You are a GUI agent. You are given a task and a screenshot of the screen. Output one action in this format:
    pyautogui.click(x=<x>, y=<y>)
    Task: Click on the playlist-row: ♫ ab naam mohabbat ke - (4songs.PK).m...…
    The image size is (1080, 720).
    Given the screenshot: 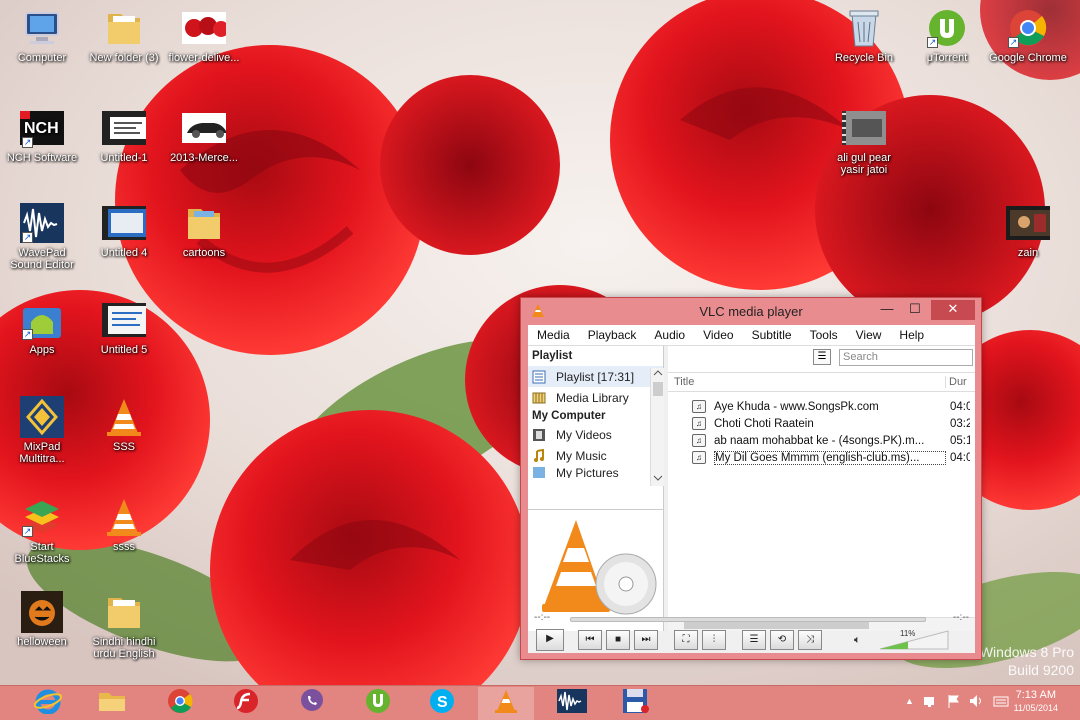 What is the action you would take?
    pyautogui.click(x=833, y=440)
    